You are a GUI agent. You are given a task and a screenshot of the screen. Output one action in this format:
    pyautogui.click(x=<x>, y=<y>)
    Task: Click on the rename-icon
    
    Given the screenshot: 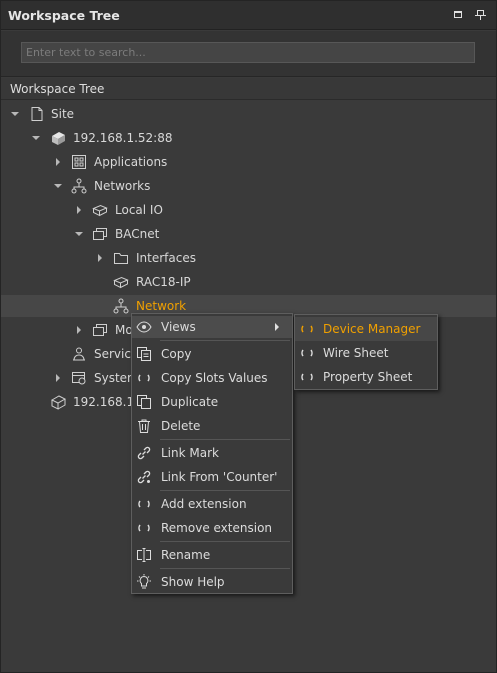 What is the action you would take?
    pyautogui.click(x=144, y=555)
    